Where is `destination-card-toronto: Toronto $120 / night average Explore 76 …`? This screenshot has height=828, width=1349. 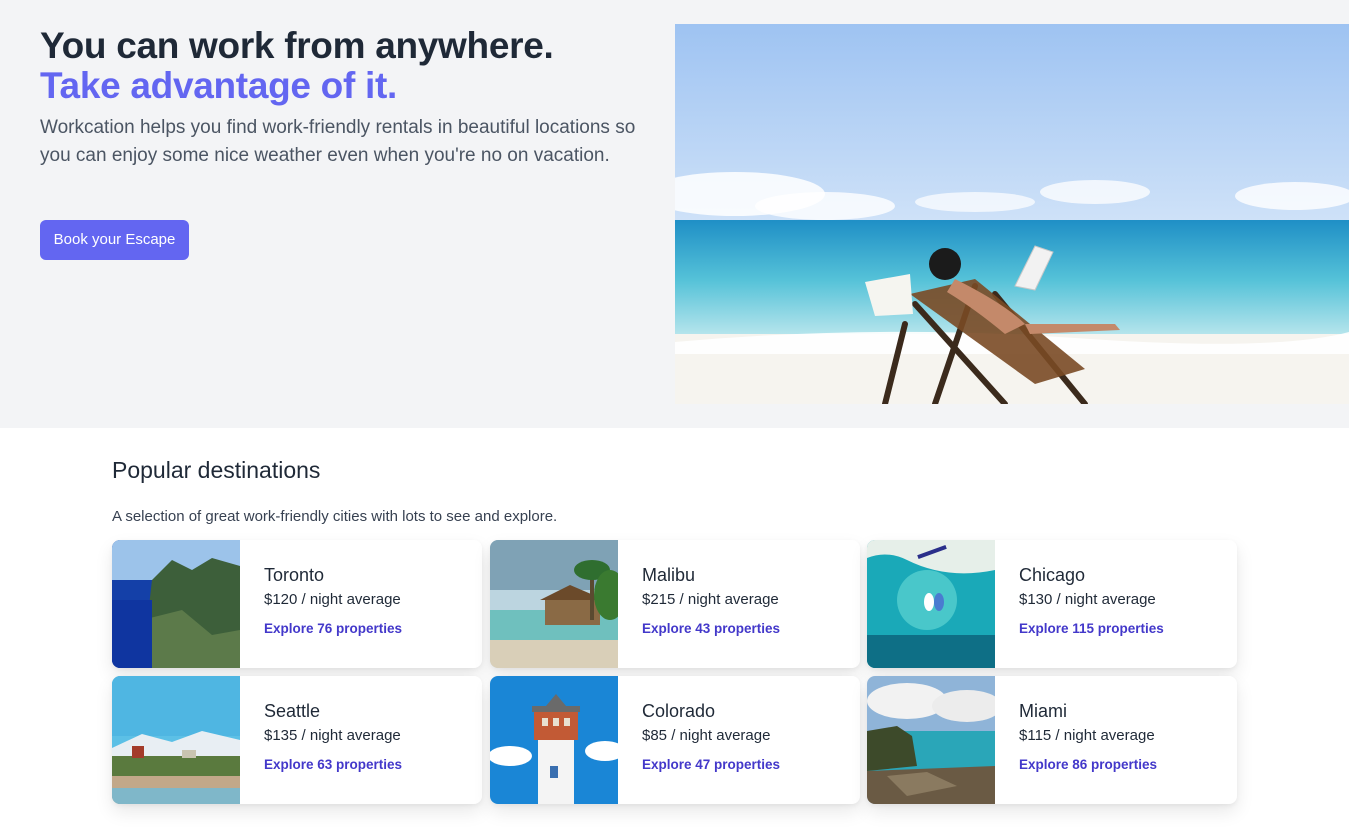 destination-card-toronto: Toronto $120 / night average Explore 76 … is located at coordinates (297, 604).